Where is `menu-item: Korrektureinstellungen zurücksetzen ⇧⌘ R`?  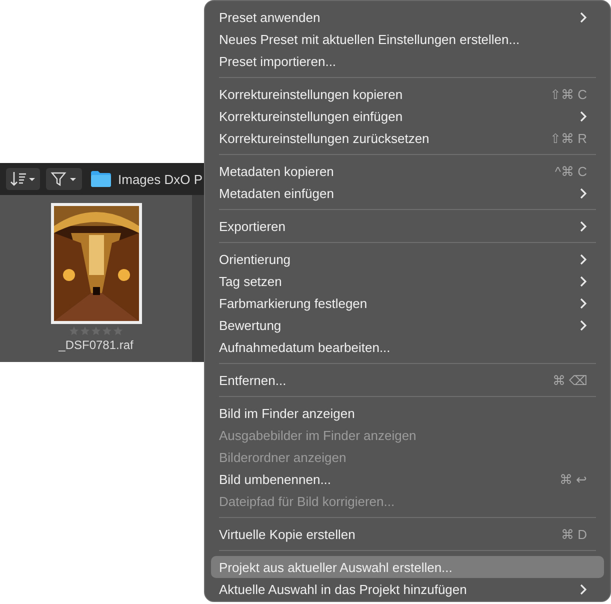
menu-item: Korrektureinstellungen zurücksetzen ⇧⌘ R is located at coordinates (407, 138).